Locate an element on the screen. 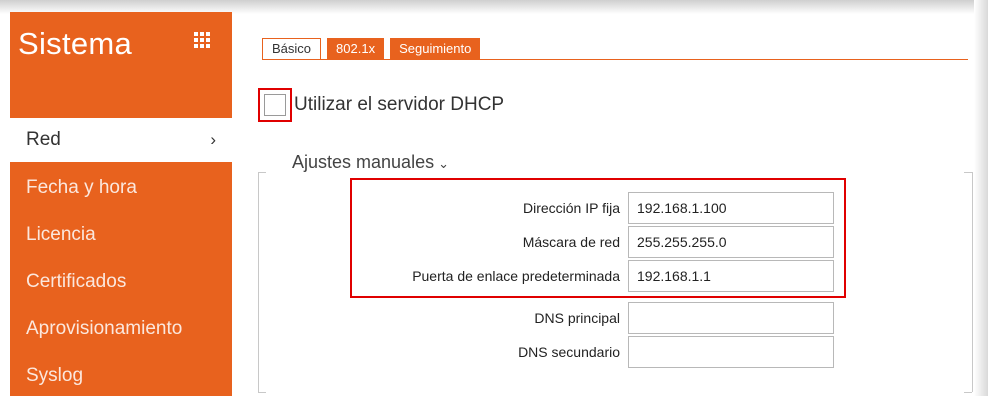 The height and width of the screenshot is (396, 988). dhcp-checkbox-highlight is located at coordinates (275, 105).